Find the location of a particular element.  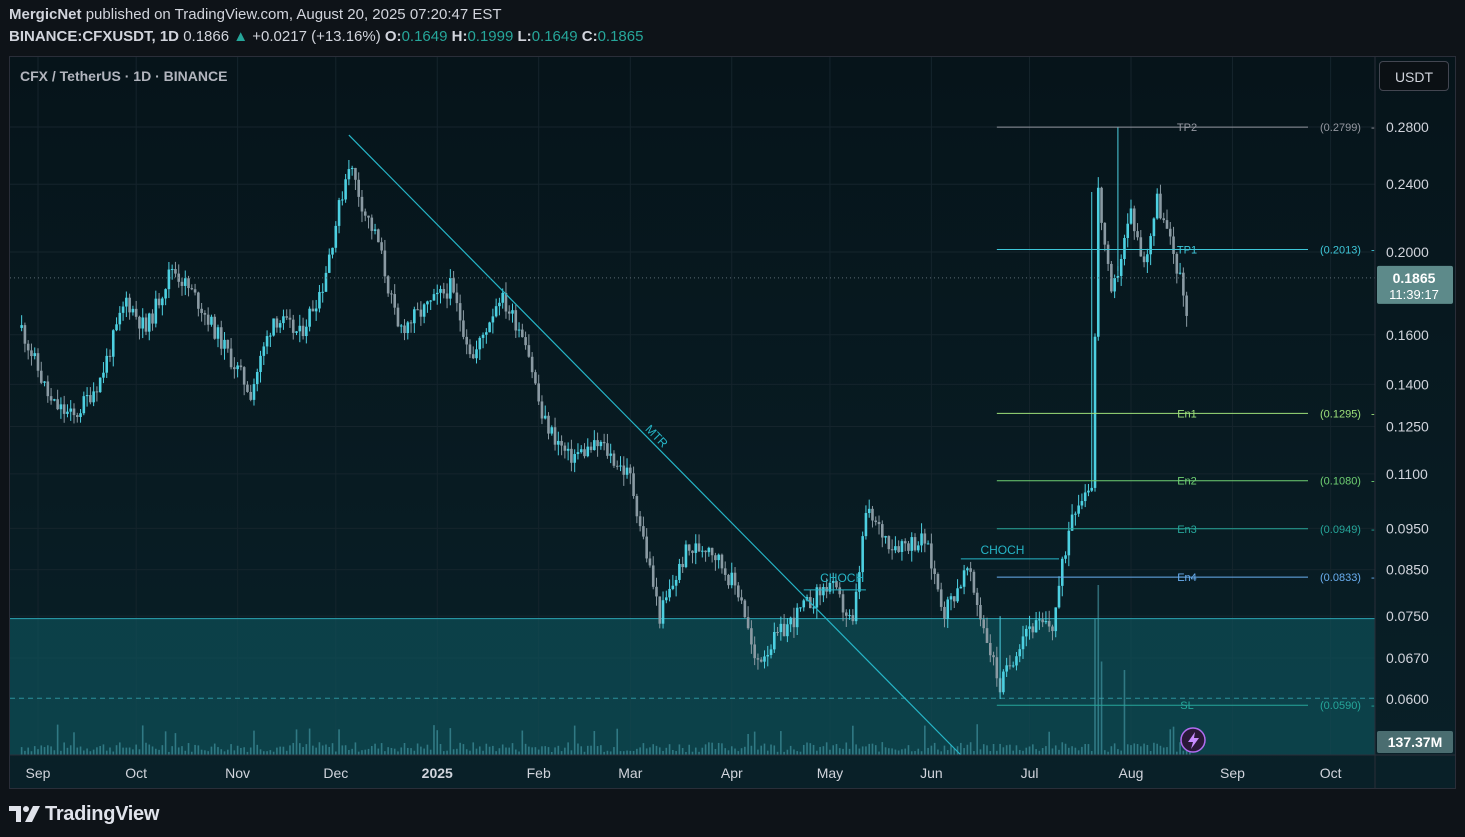

lightning-button is located at coordinates (1193, 740).